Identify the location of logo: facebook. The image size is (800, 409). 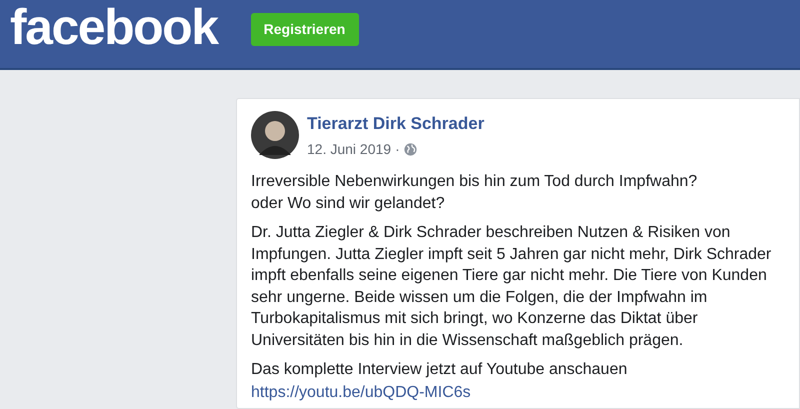
(114, 27).